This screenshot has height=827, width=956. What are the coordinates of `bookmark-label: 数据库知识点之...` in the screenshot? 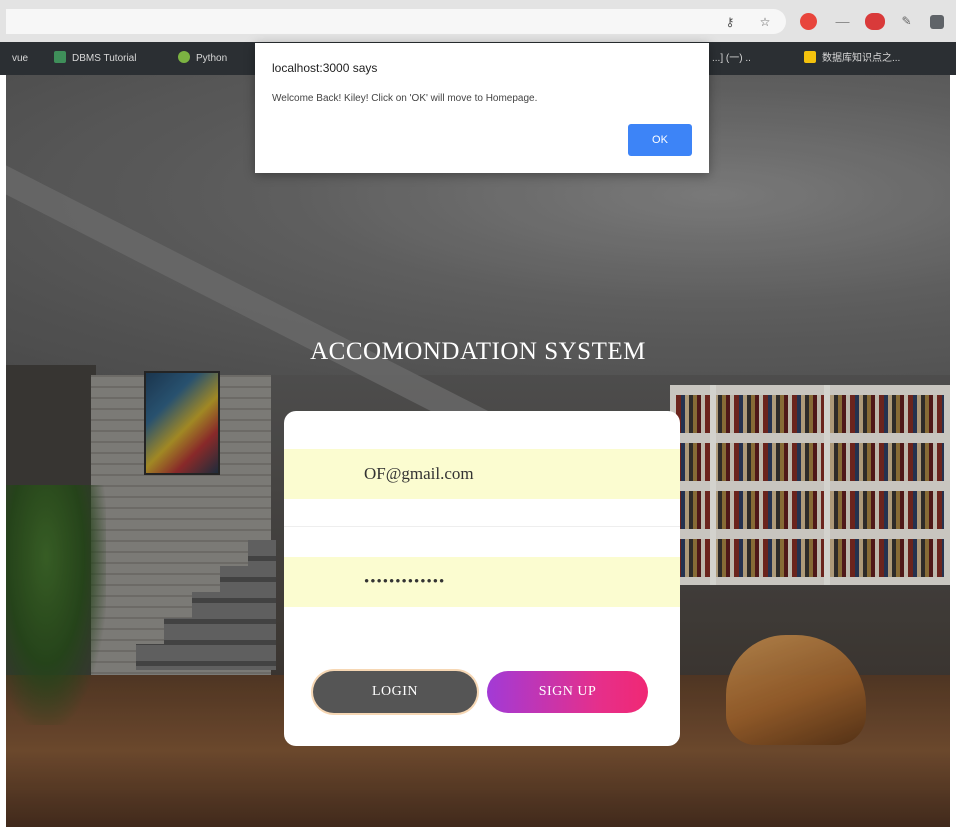 It's located at (861, 58).